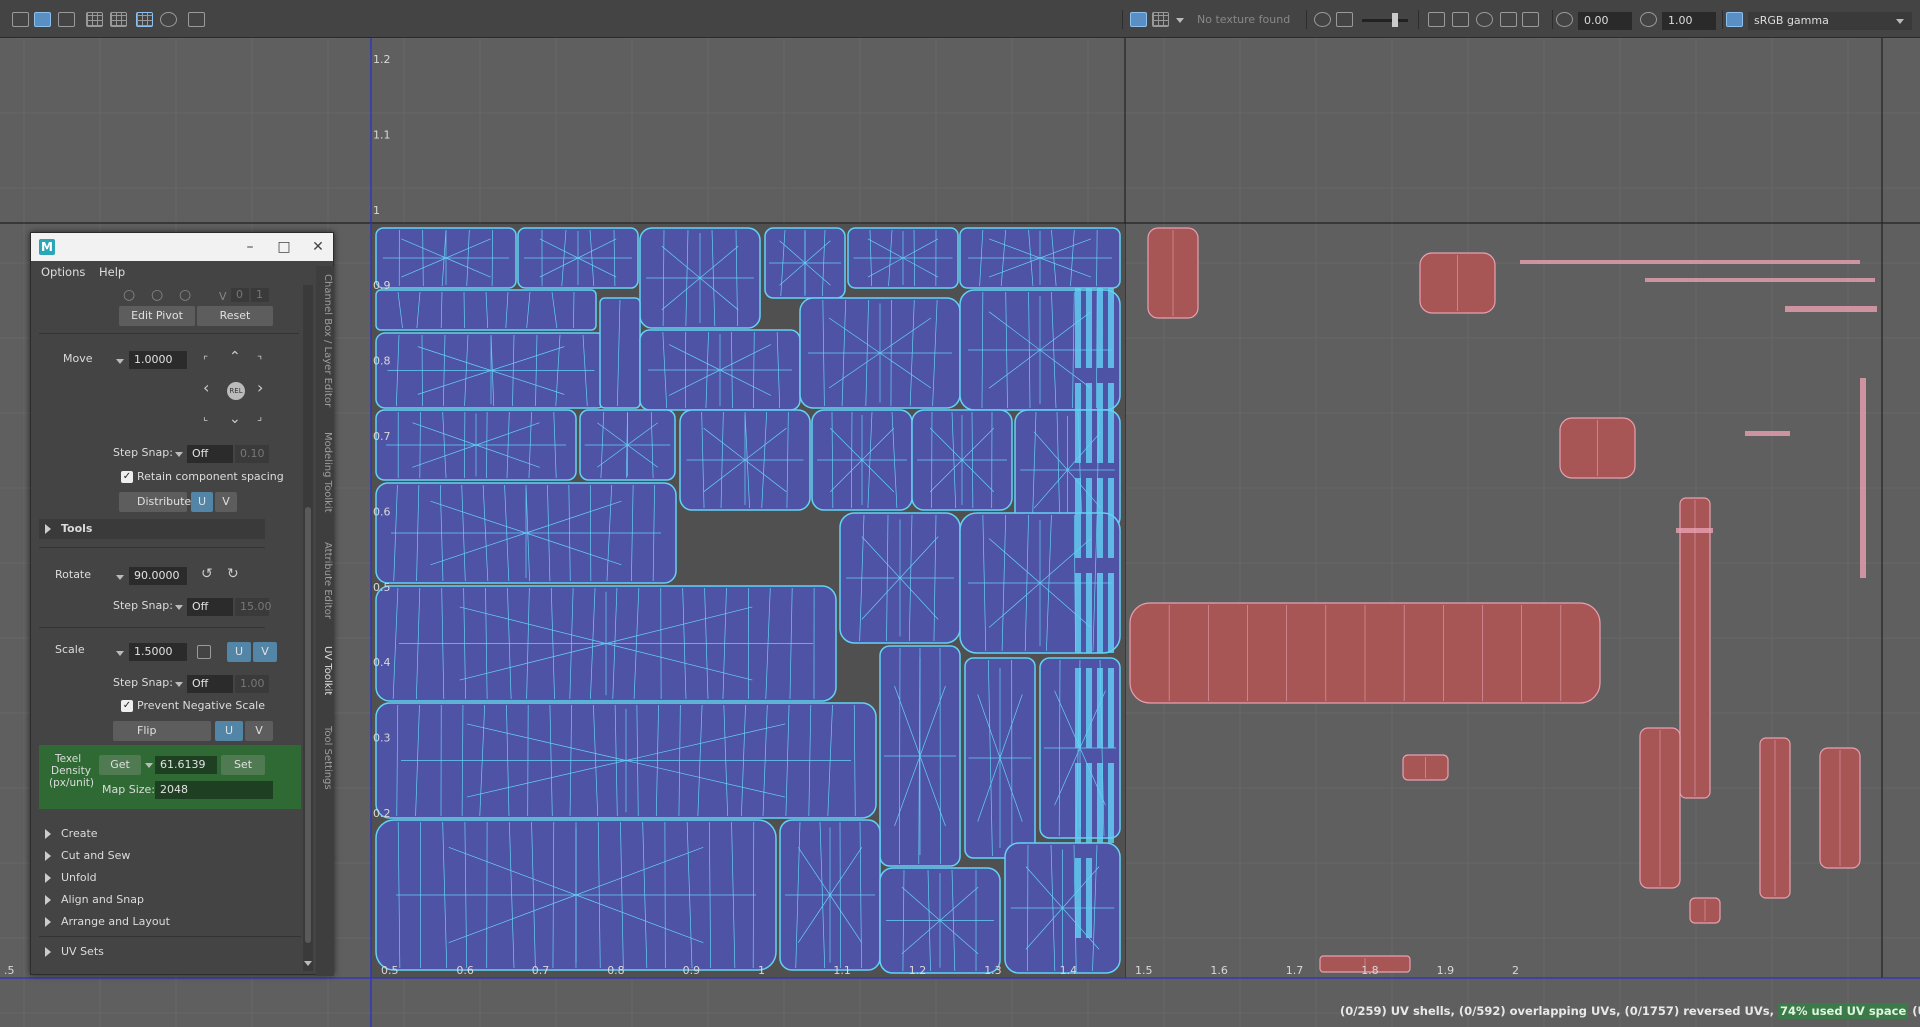  Describe the element at coordinates (239, 652) in the screenshot. I see `scale-u-button: U` at that location.